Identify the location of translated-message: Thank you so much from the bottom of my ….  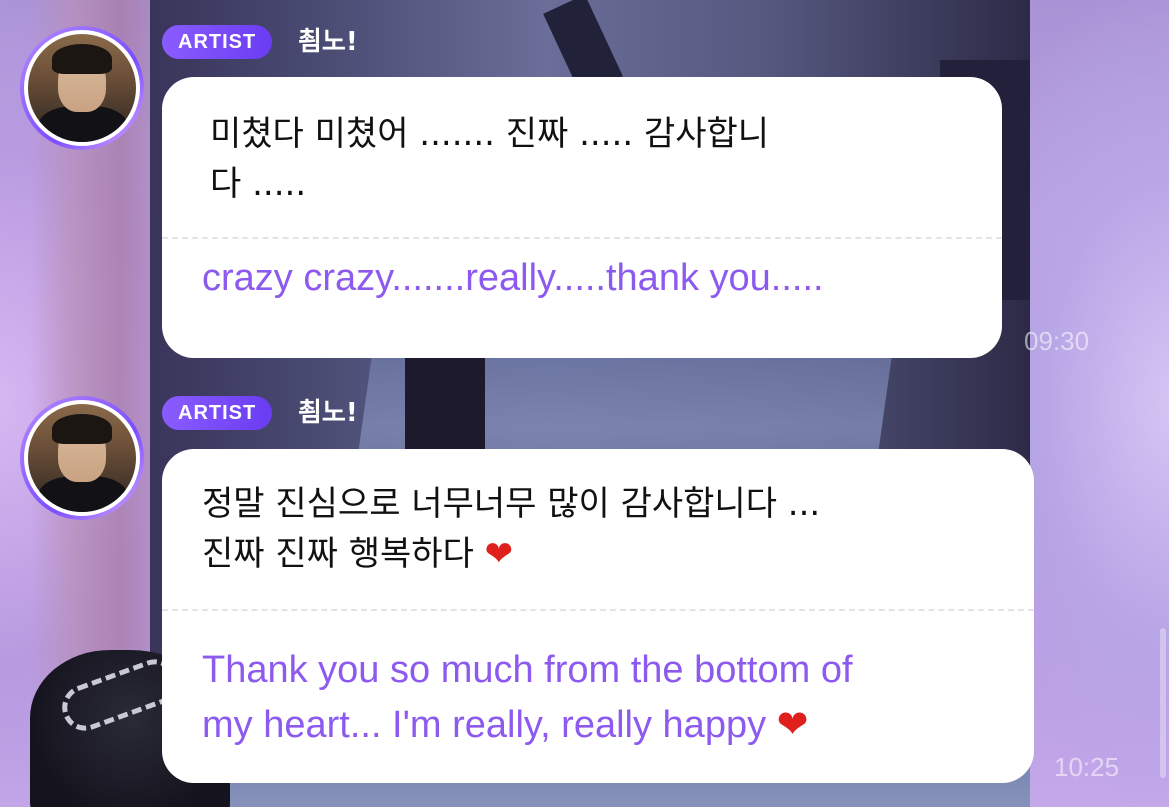
(603, 697).